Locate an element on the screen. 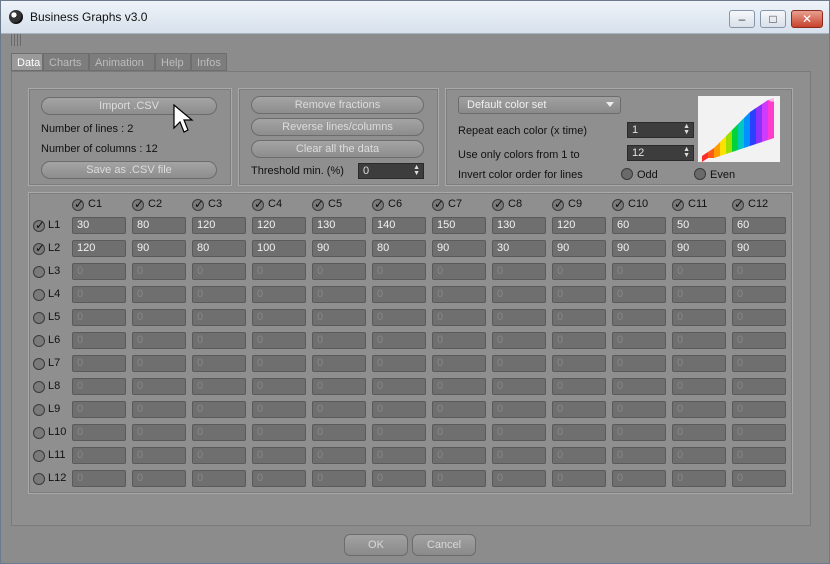  data-cell: 50 is located at coordinates (699, 225).